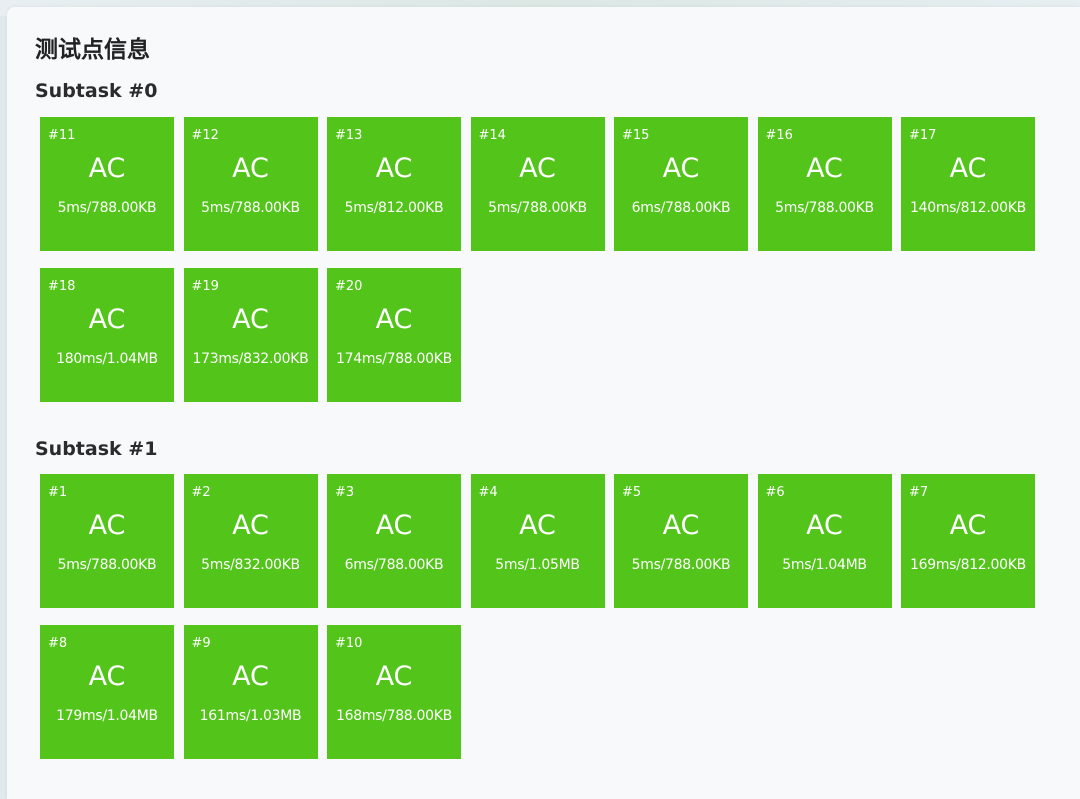 The height and width of the screenshot is (799, 1080). Describe the element at coordinates (58, 492) in the screenshot. I see `testcase-id: #1` at that location.